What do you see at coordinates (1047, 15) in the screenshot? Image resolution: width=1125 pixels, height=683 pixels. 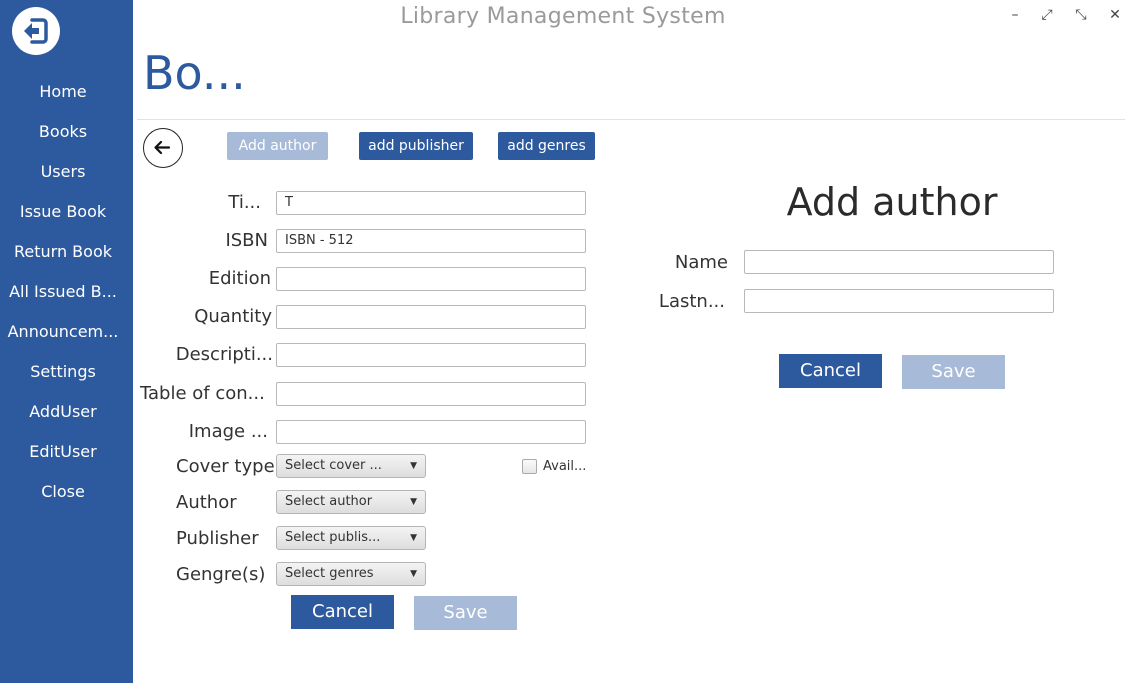 I see `restore-icon: ⤢` at bounding box center [1047, 15].